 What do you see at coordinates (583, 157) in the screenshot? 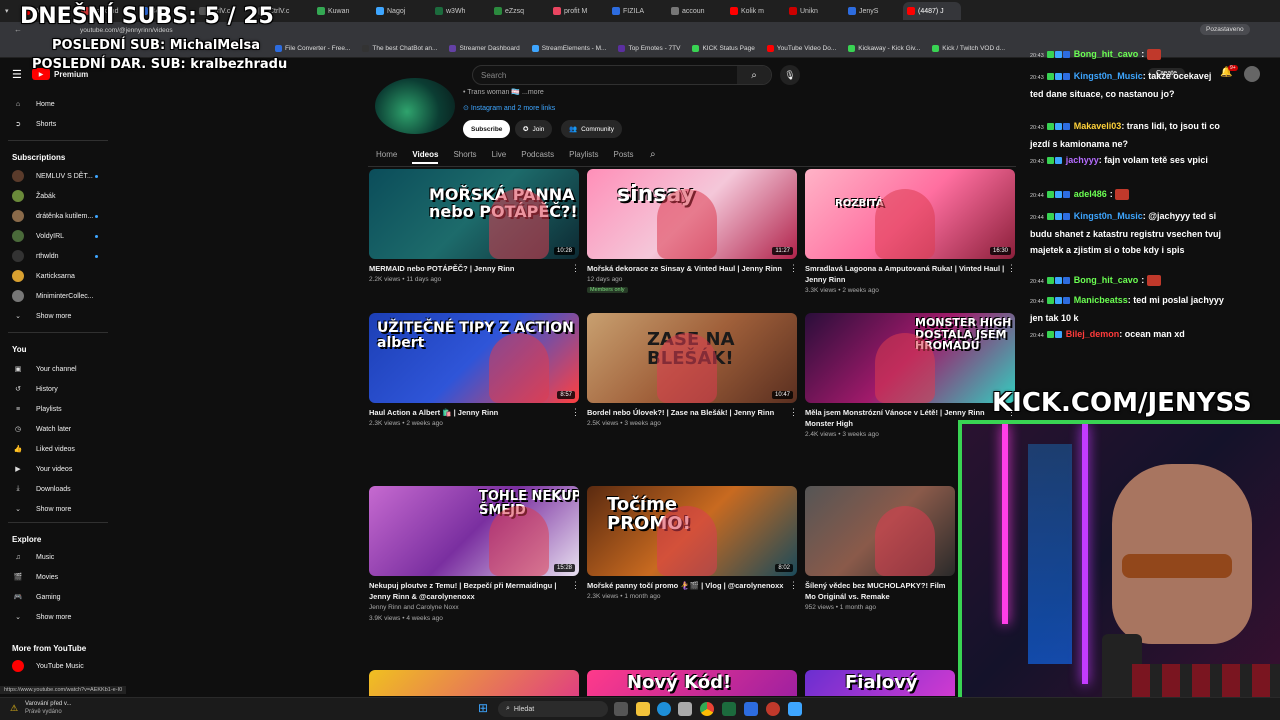
I see `channel-tab: Playlists` at bounding box center [583, 157].